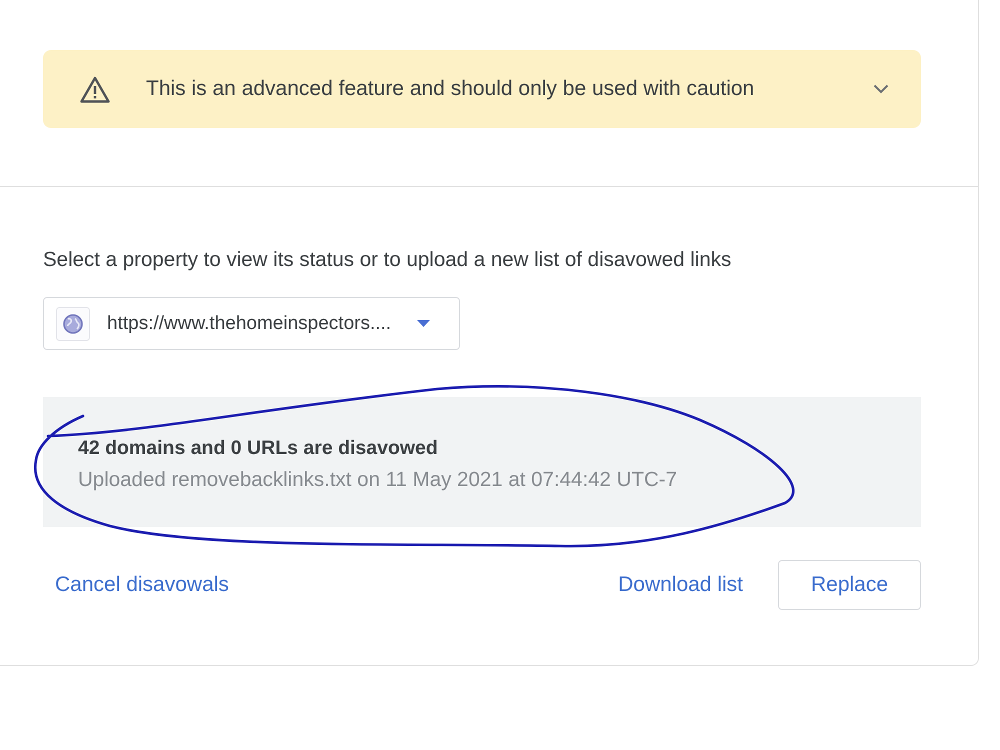 This screenshot has width=1000, height=750. I want to click on globe-icon, so click(73, 323).